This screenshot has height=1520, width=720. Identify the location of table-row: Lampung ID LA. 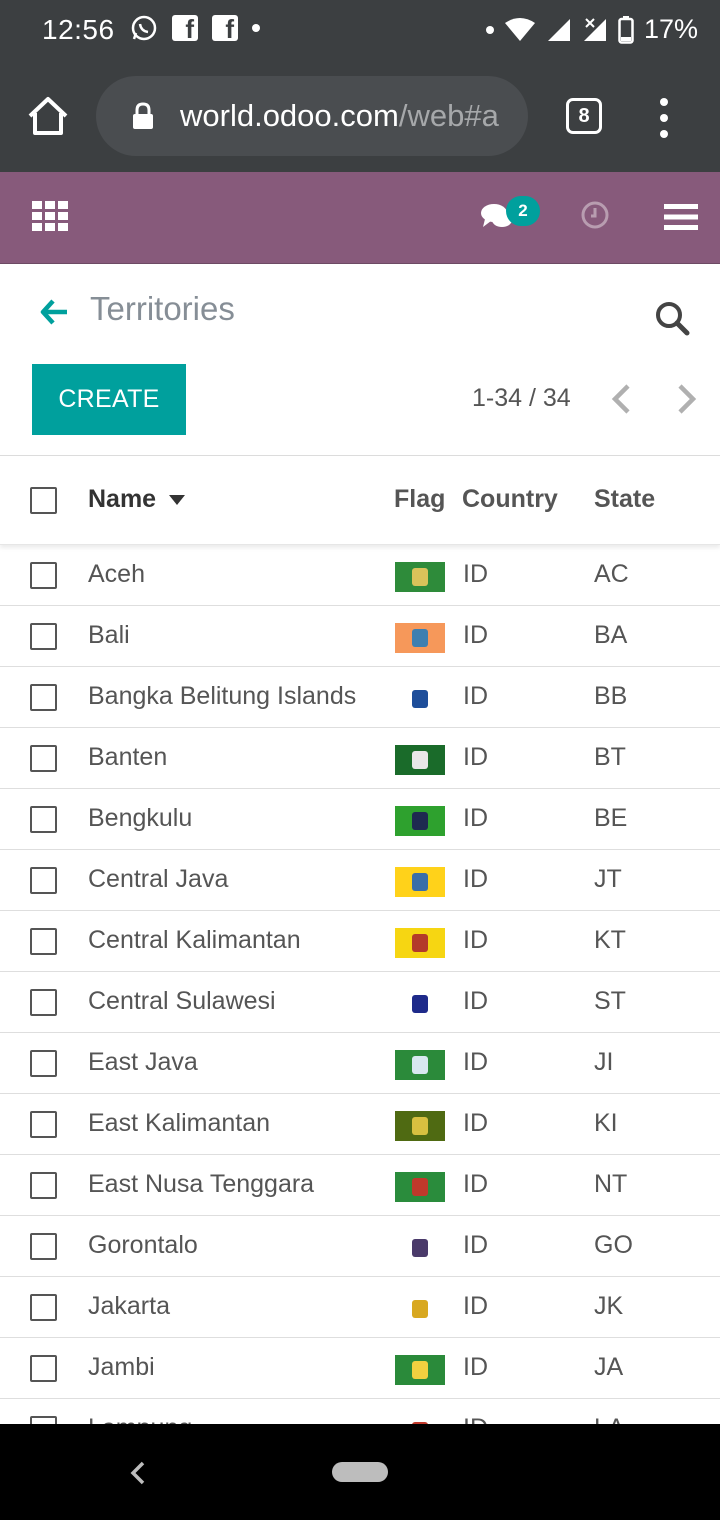
(360, 1411).